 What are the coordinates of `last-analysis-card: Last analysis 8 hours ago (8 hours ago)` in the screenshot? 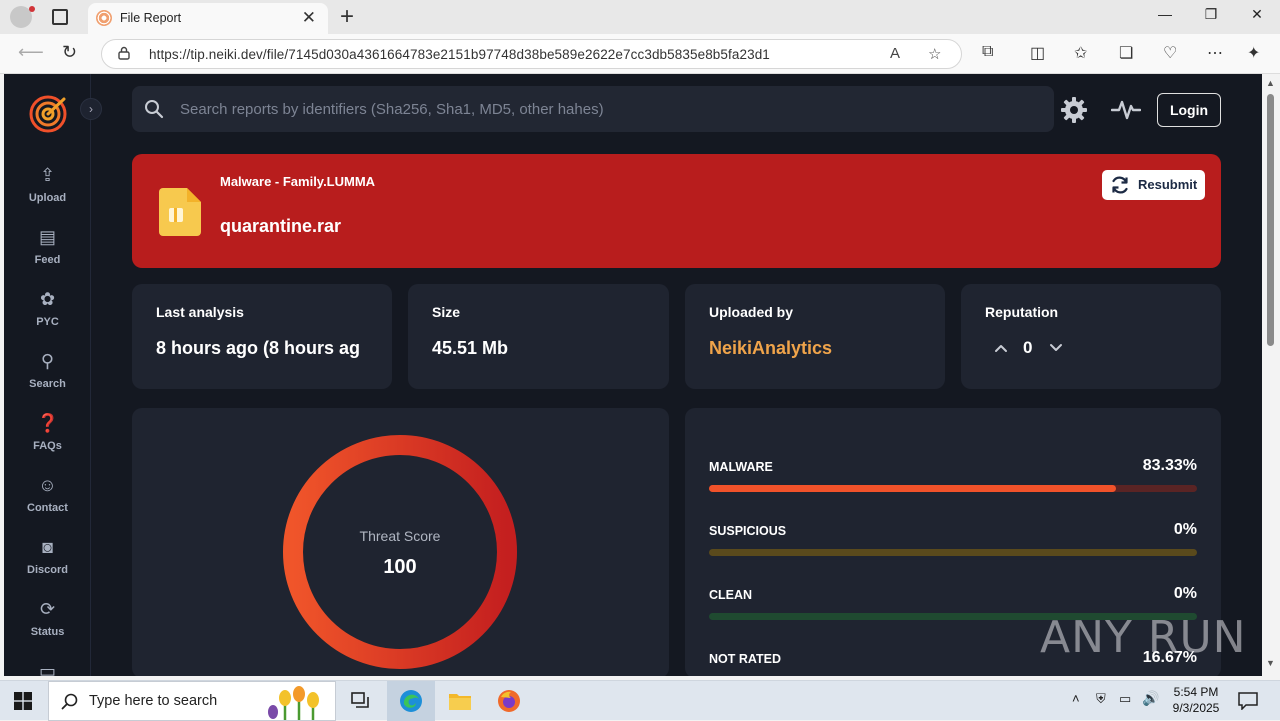 It's located at (262, 336).